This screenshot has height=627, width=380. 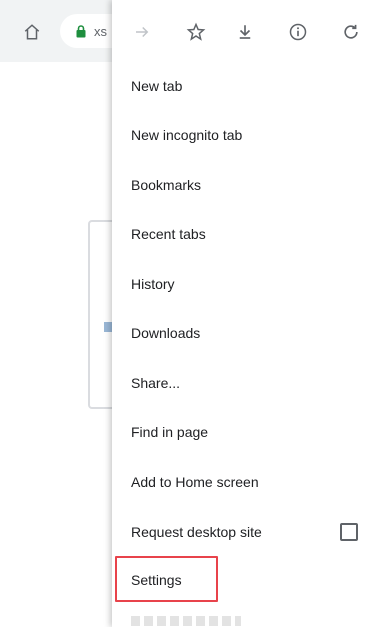 I want to click on menu-item-add-to-home-screen: Add to Home screen, so click(x=246, y=482).